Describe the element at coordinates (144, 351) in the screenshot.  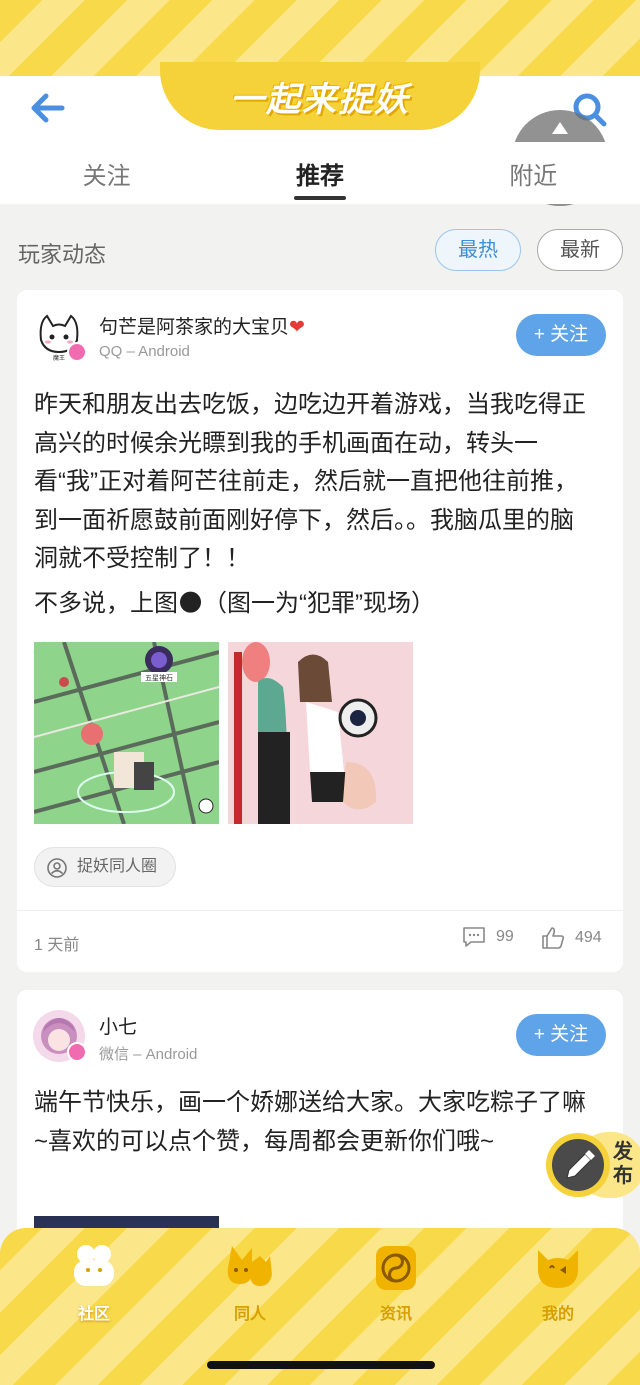
I see `post-source: QQ – Android` at that location.